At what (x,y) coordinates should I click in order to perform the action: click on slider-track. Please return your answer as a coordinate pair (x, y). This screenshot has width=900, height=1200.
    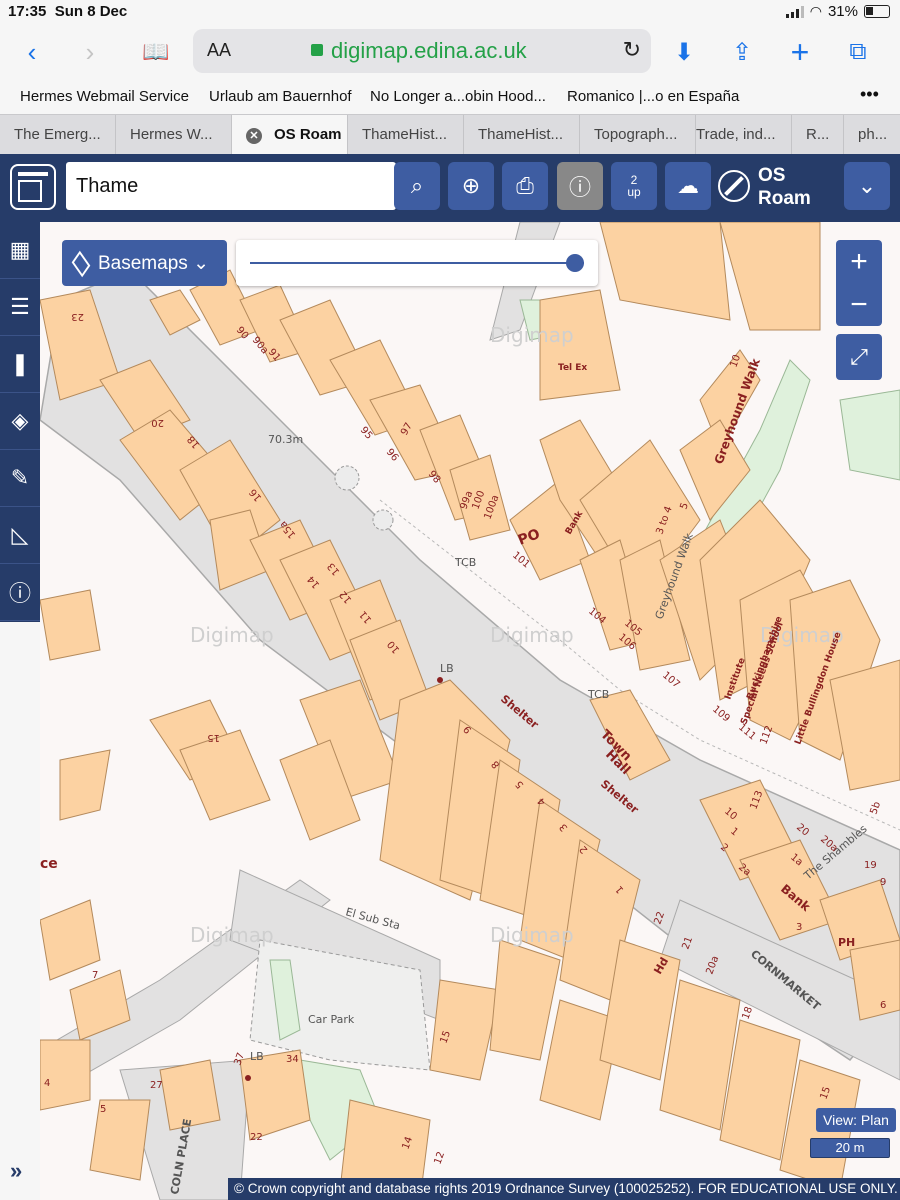
    Looking at the image, I should click on (417, 263).